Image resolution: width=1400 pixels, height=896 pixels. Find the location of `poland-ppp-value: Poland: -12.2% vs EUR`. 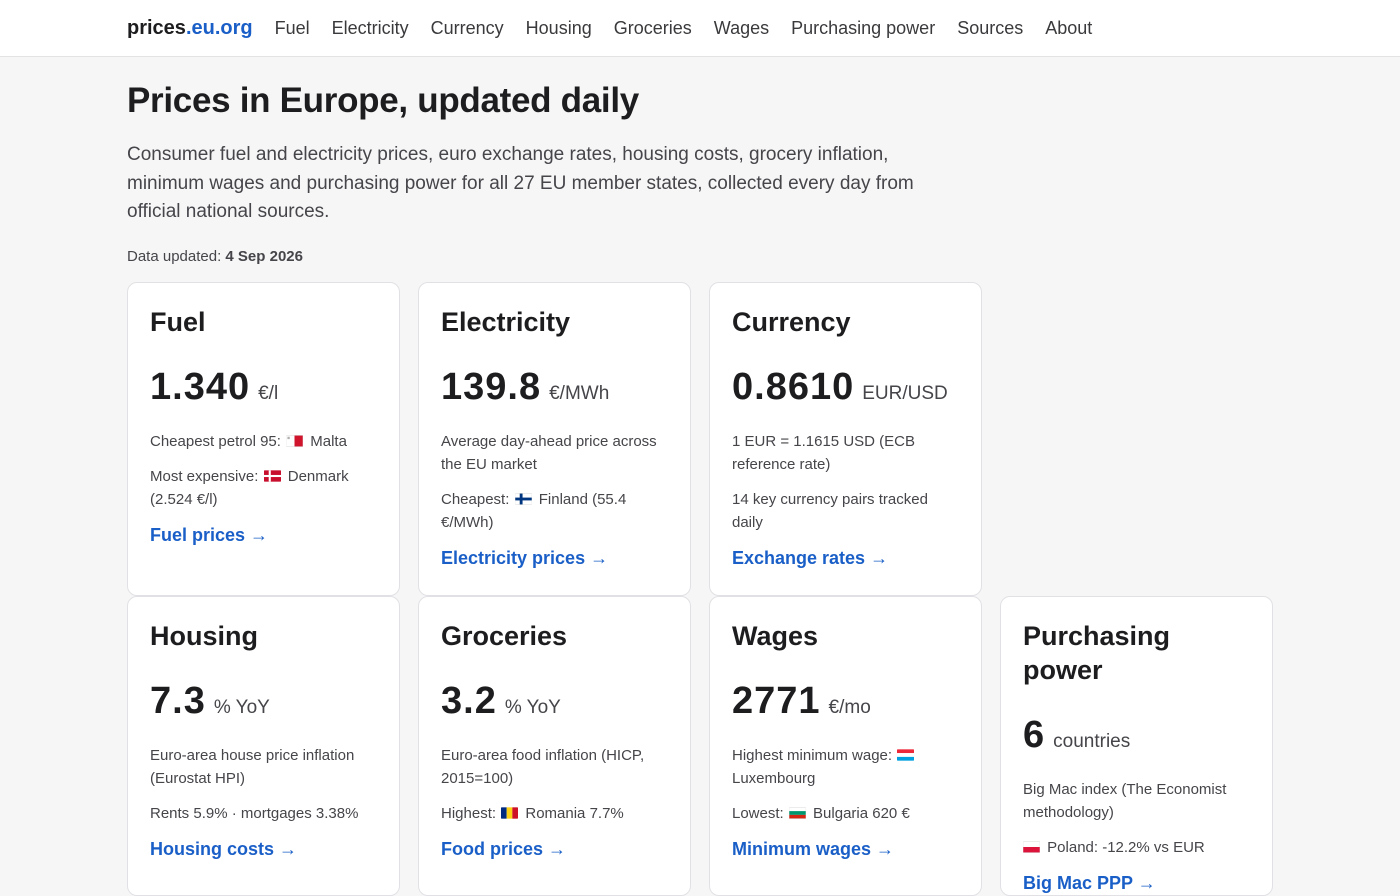

poland-ppp-value: Poland: -12.2% vs EUR is located at coordinates (1126, 847).